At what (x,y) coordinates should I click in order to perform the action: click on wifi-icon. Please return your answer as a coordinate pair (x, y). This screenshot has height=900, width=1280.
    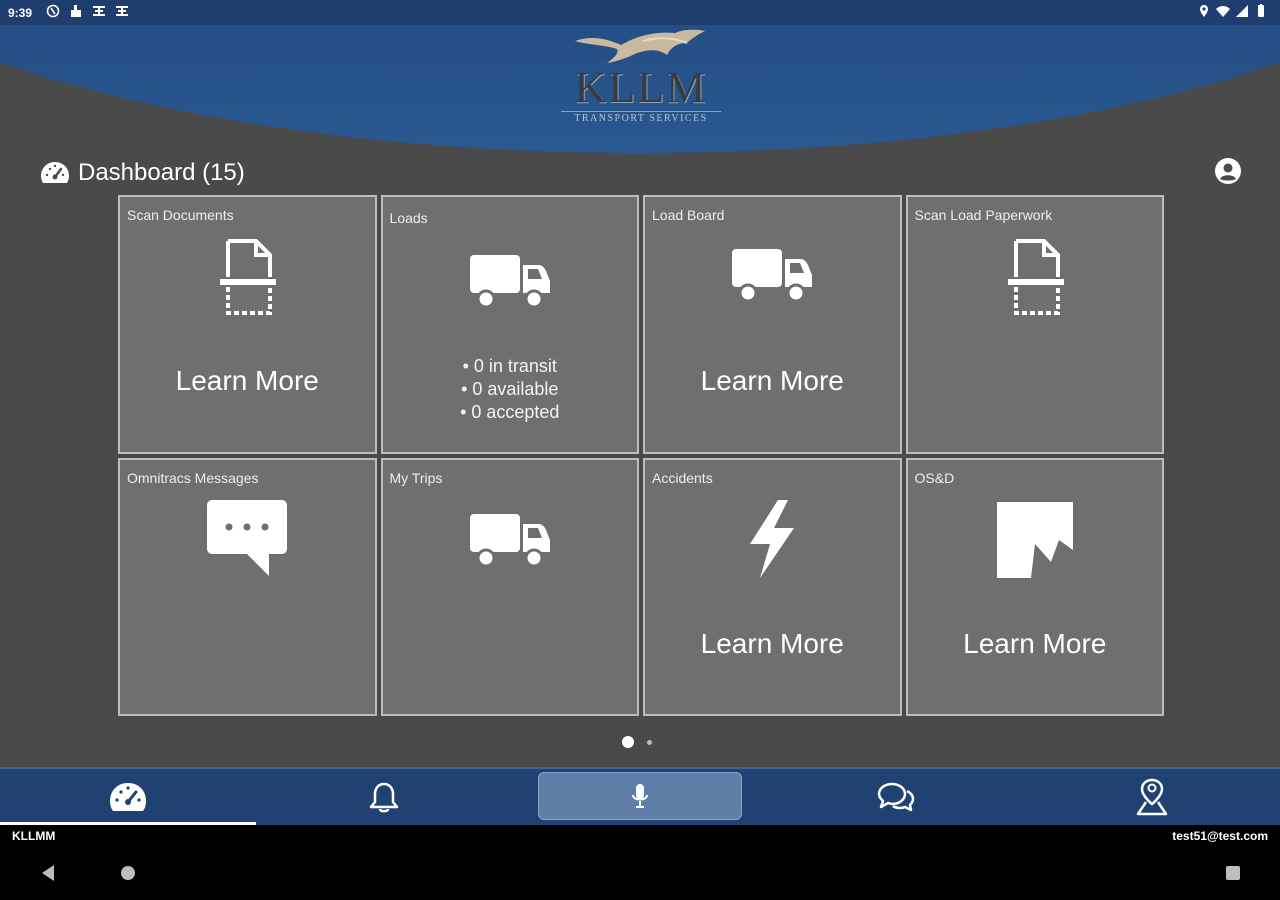
    Looking at the image, I should click on (1223, 11).